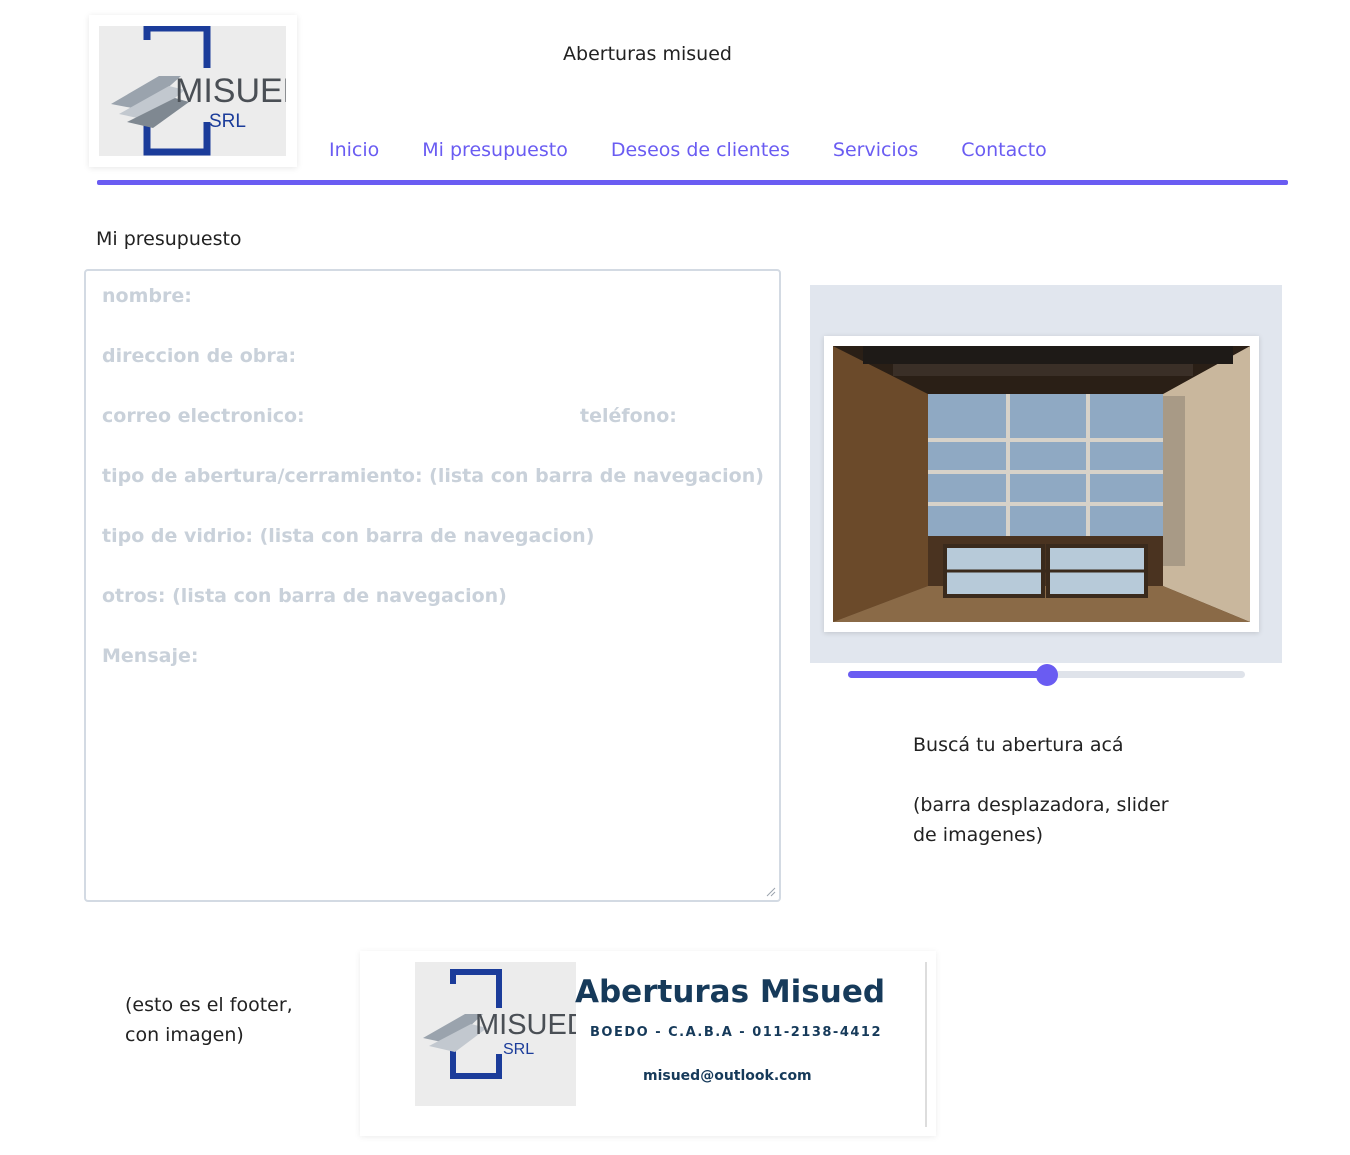  What do you see at coordinates (227, 121) in the screenshot?
I see `logo-sub-text: SRL` at bounding box center [227, 121].